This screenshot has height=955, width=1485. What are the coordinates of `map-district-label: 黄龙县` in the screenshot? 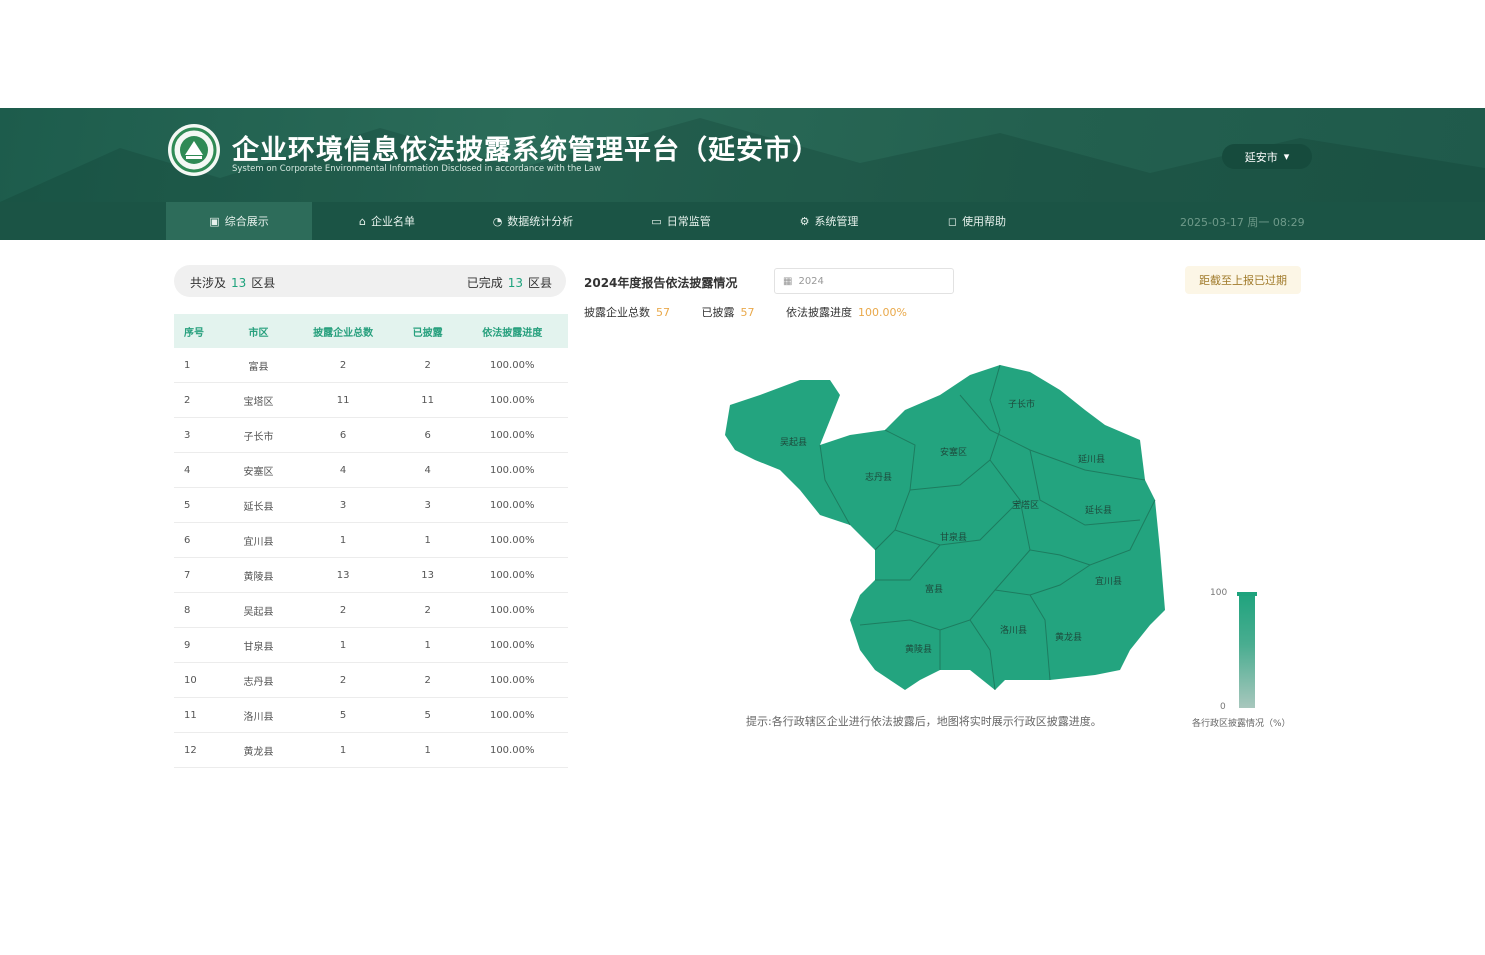 It's located at (1068, 637).